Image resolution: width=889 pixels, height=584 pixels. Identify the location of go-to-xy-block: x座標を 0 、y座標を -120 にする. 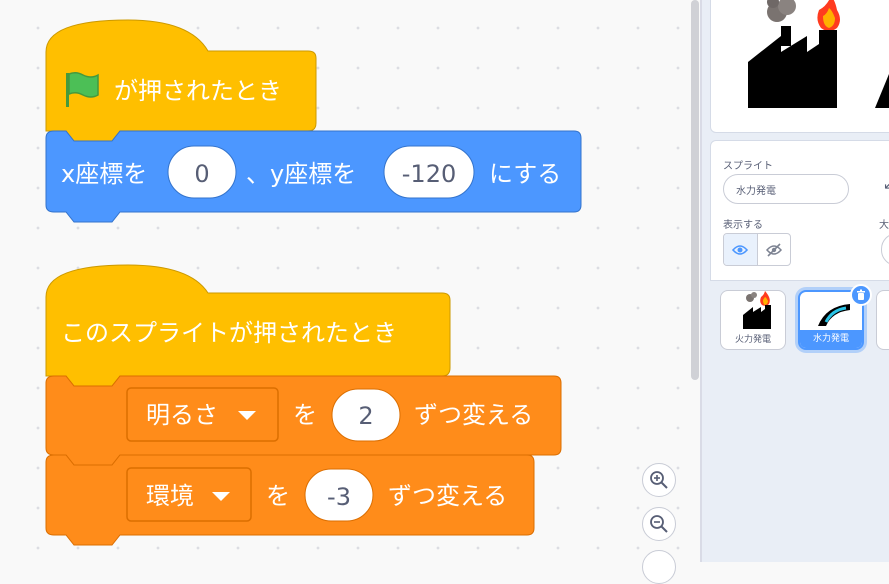
(313, 176).